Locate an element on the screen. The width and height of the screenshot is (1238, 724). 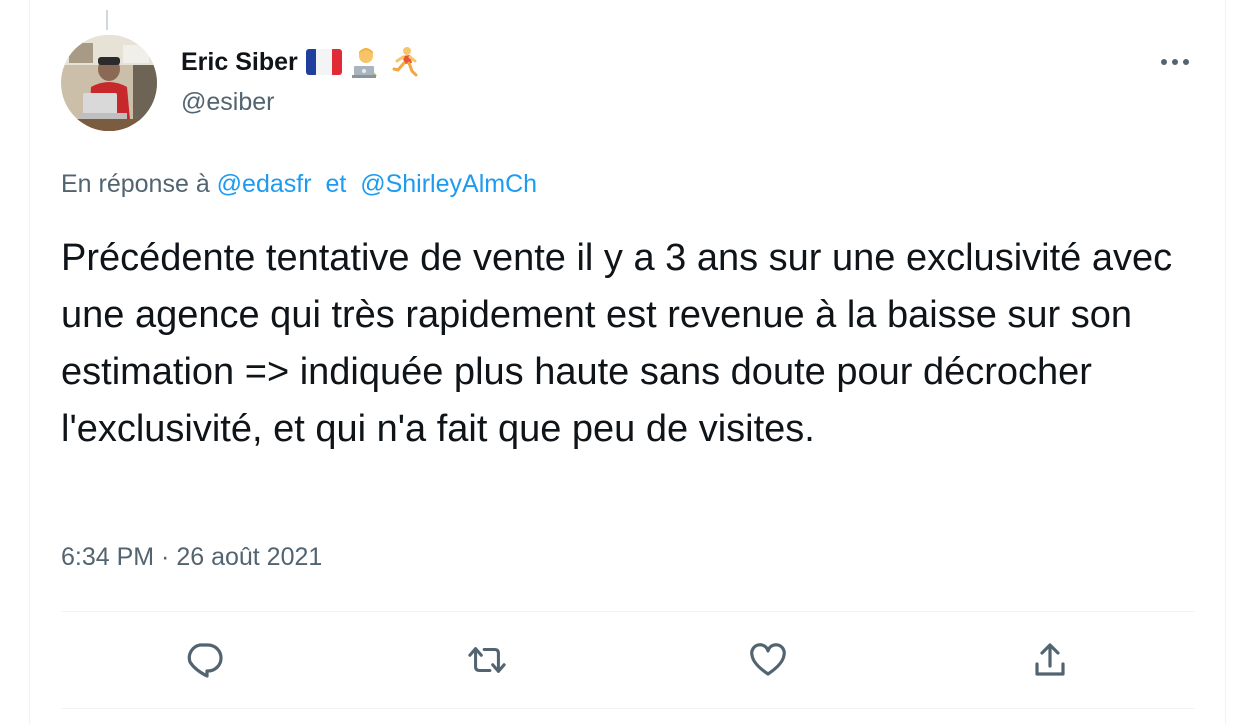
retweet-button is located at coordinates (487, 660).